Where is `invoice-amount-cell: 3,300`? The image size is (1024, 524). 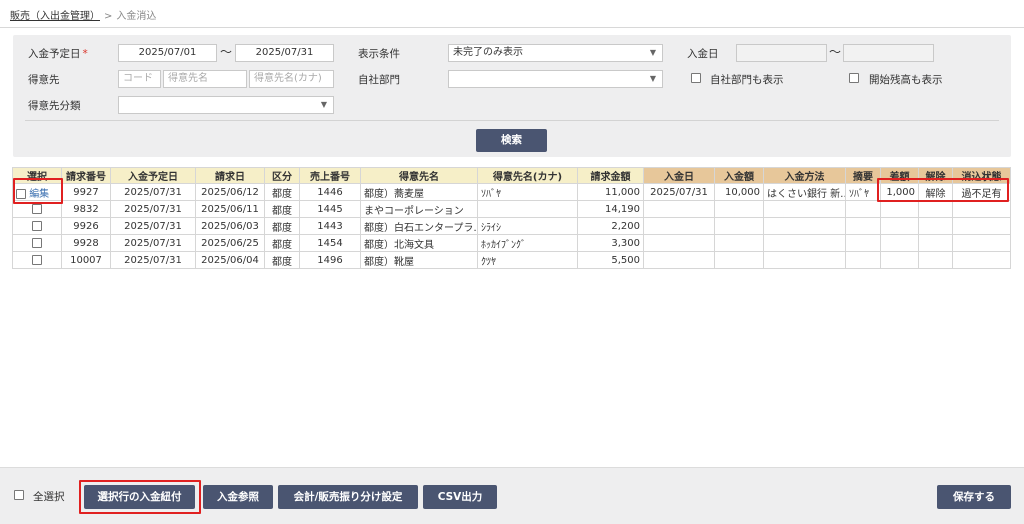 invoice-amount-cell: 3,300 is located at coordinates (610, 243).